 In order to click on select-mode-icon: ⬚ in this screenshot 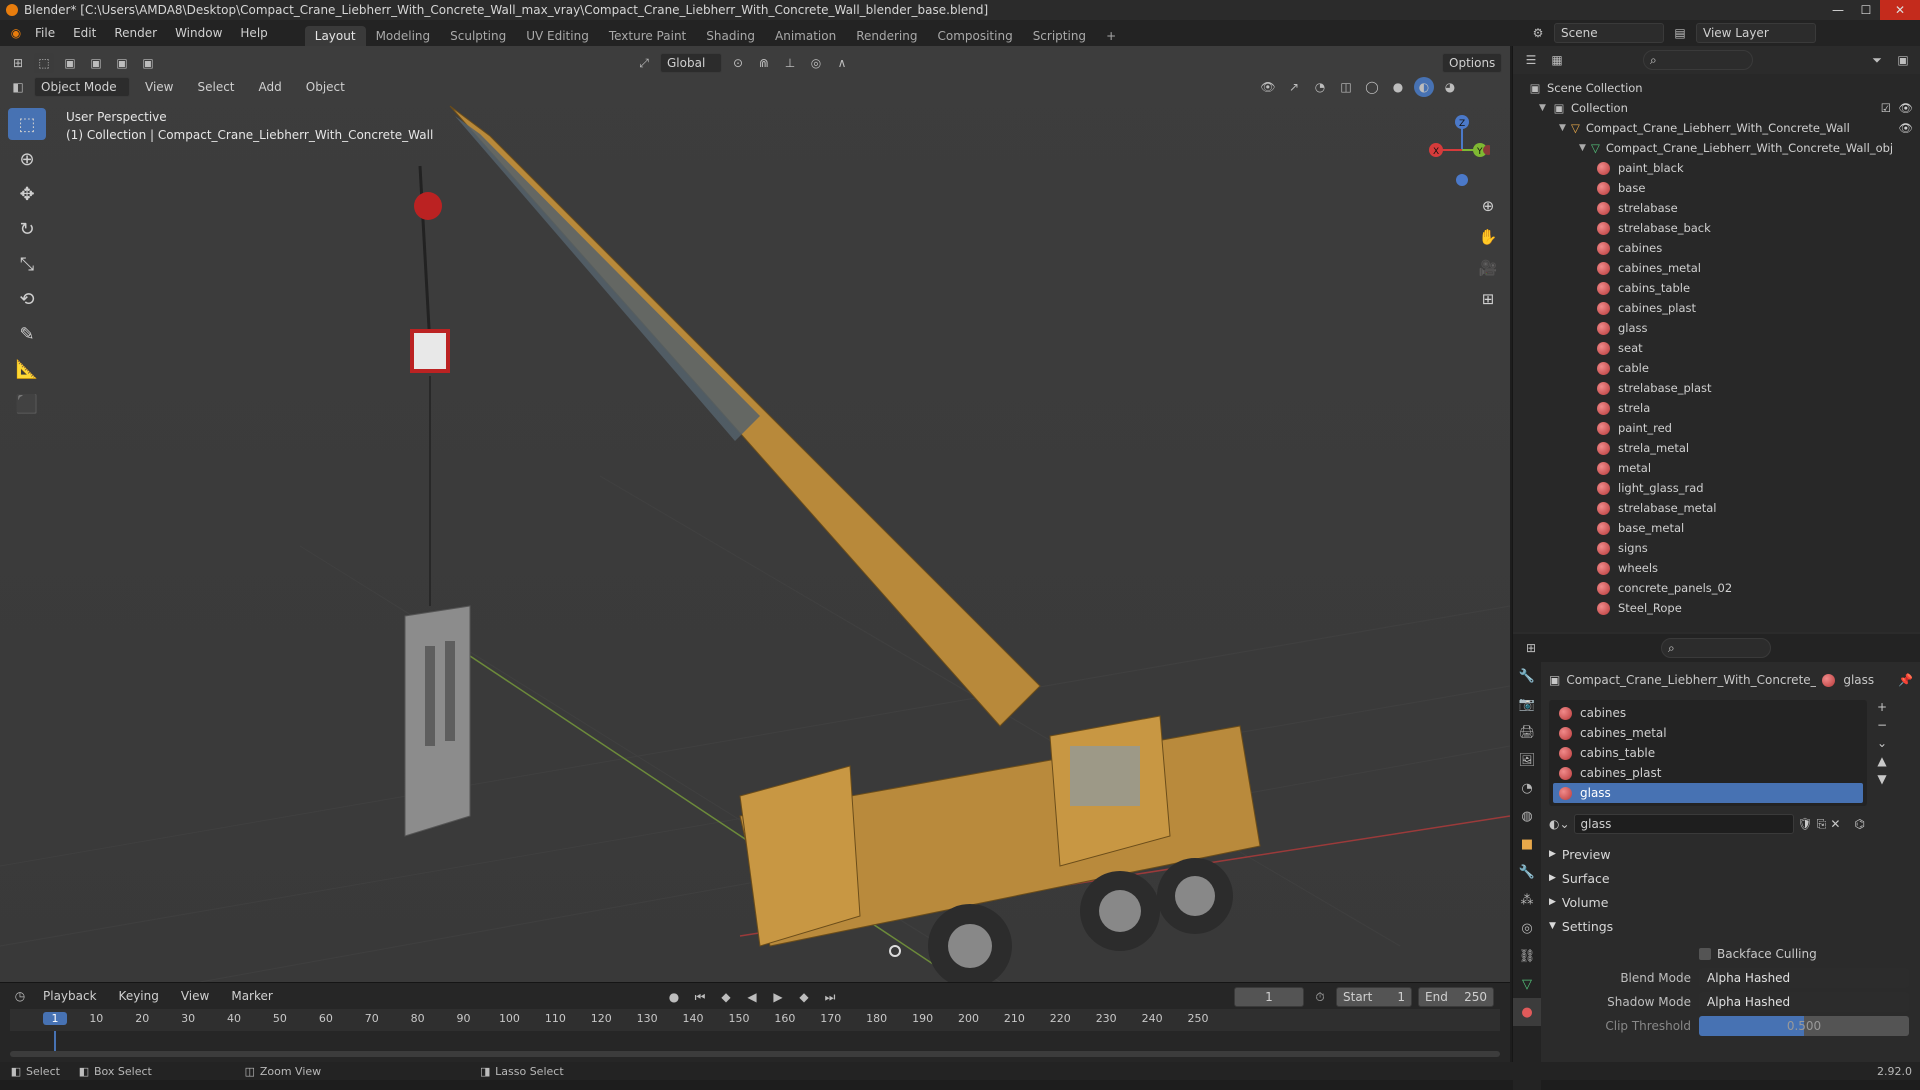, I will do `click(44, 63)`.